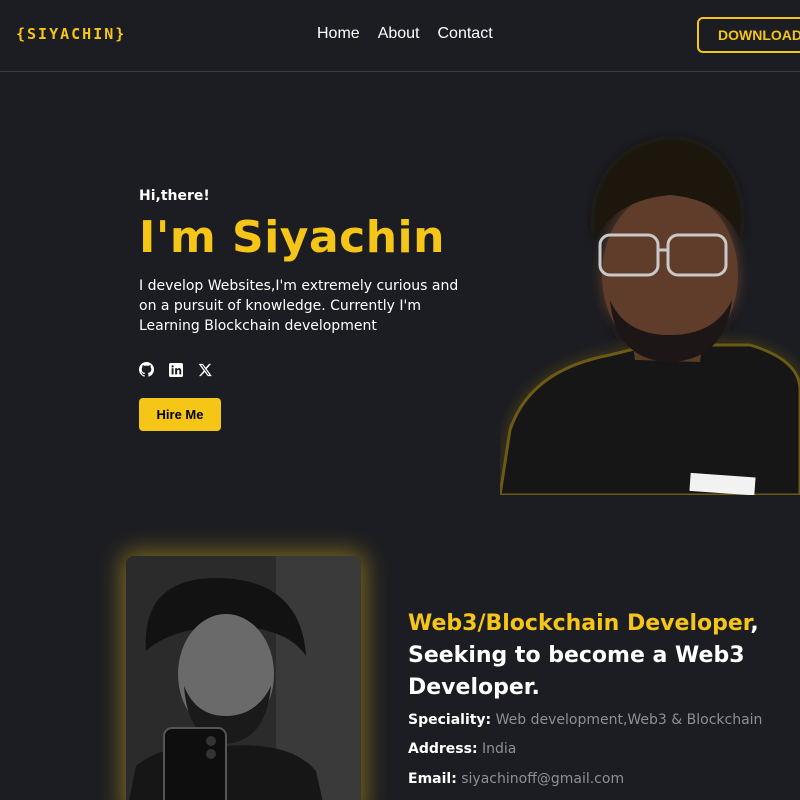 The height and width of the screenshot is (800, 800). Describe the element at coordinates (432, 779) in the screenshot. I see `info-label: Email:` at that location.